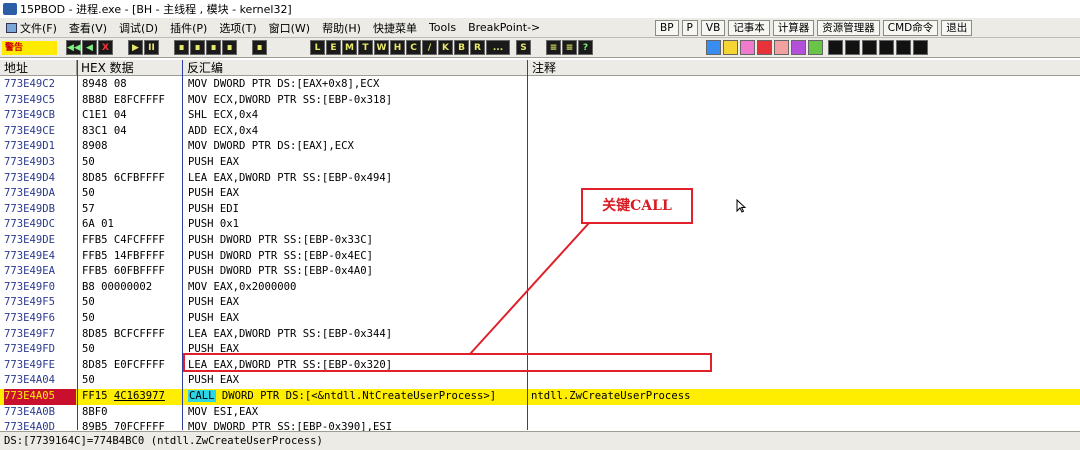  What do you see at coordinates (333, 47) in the screenshot?
I see `toolbar-button-modules: E` at bounding box center [333, 47].